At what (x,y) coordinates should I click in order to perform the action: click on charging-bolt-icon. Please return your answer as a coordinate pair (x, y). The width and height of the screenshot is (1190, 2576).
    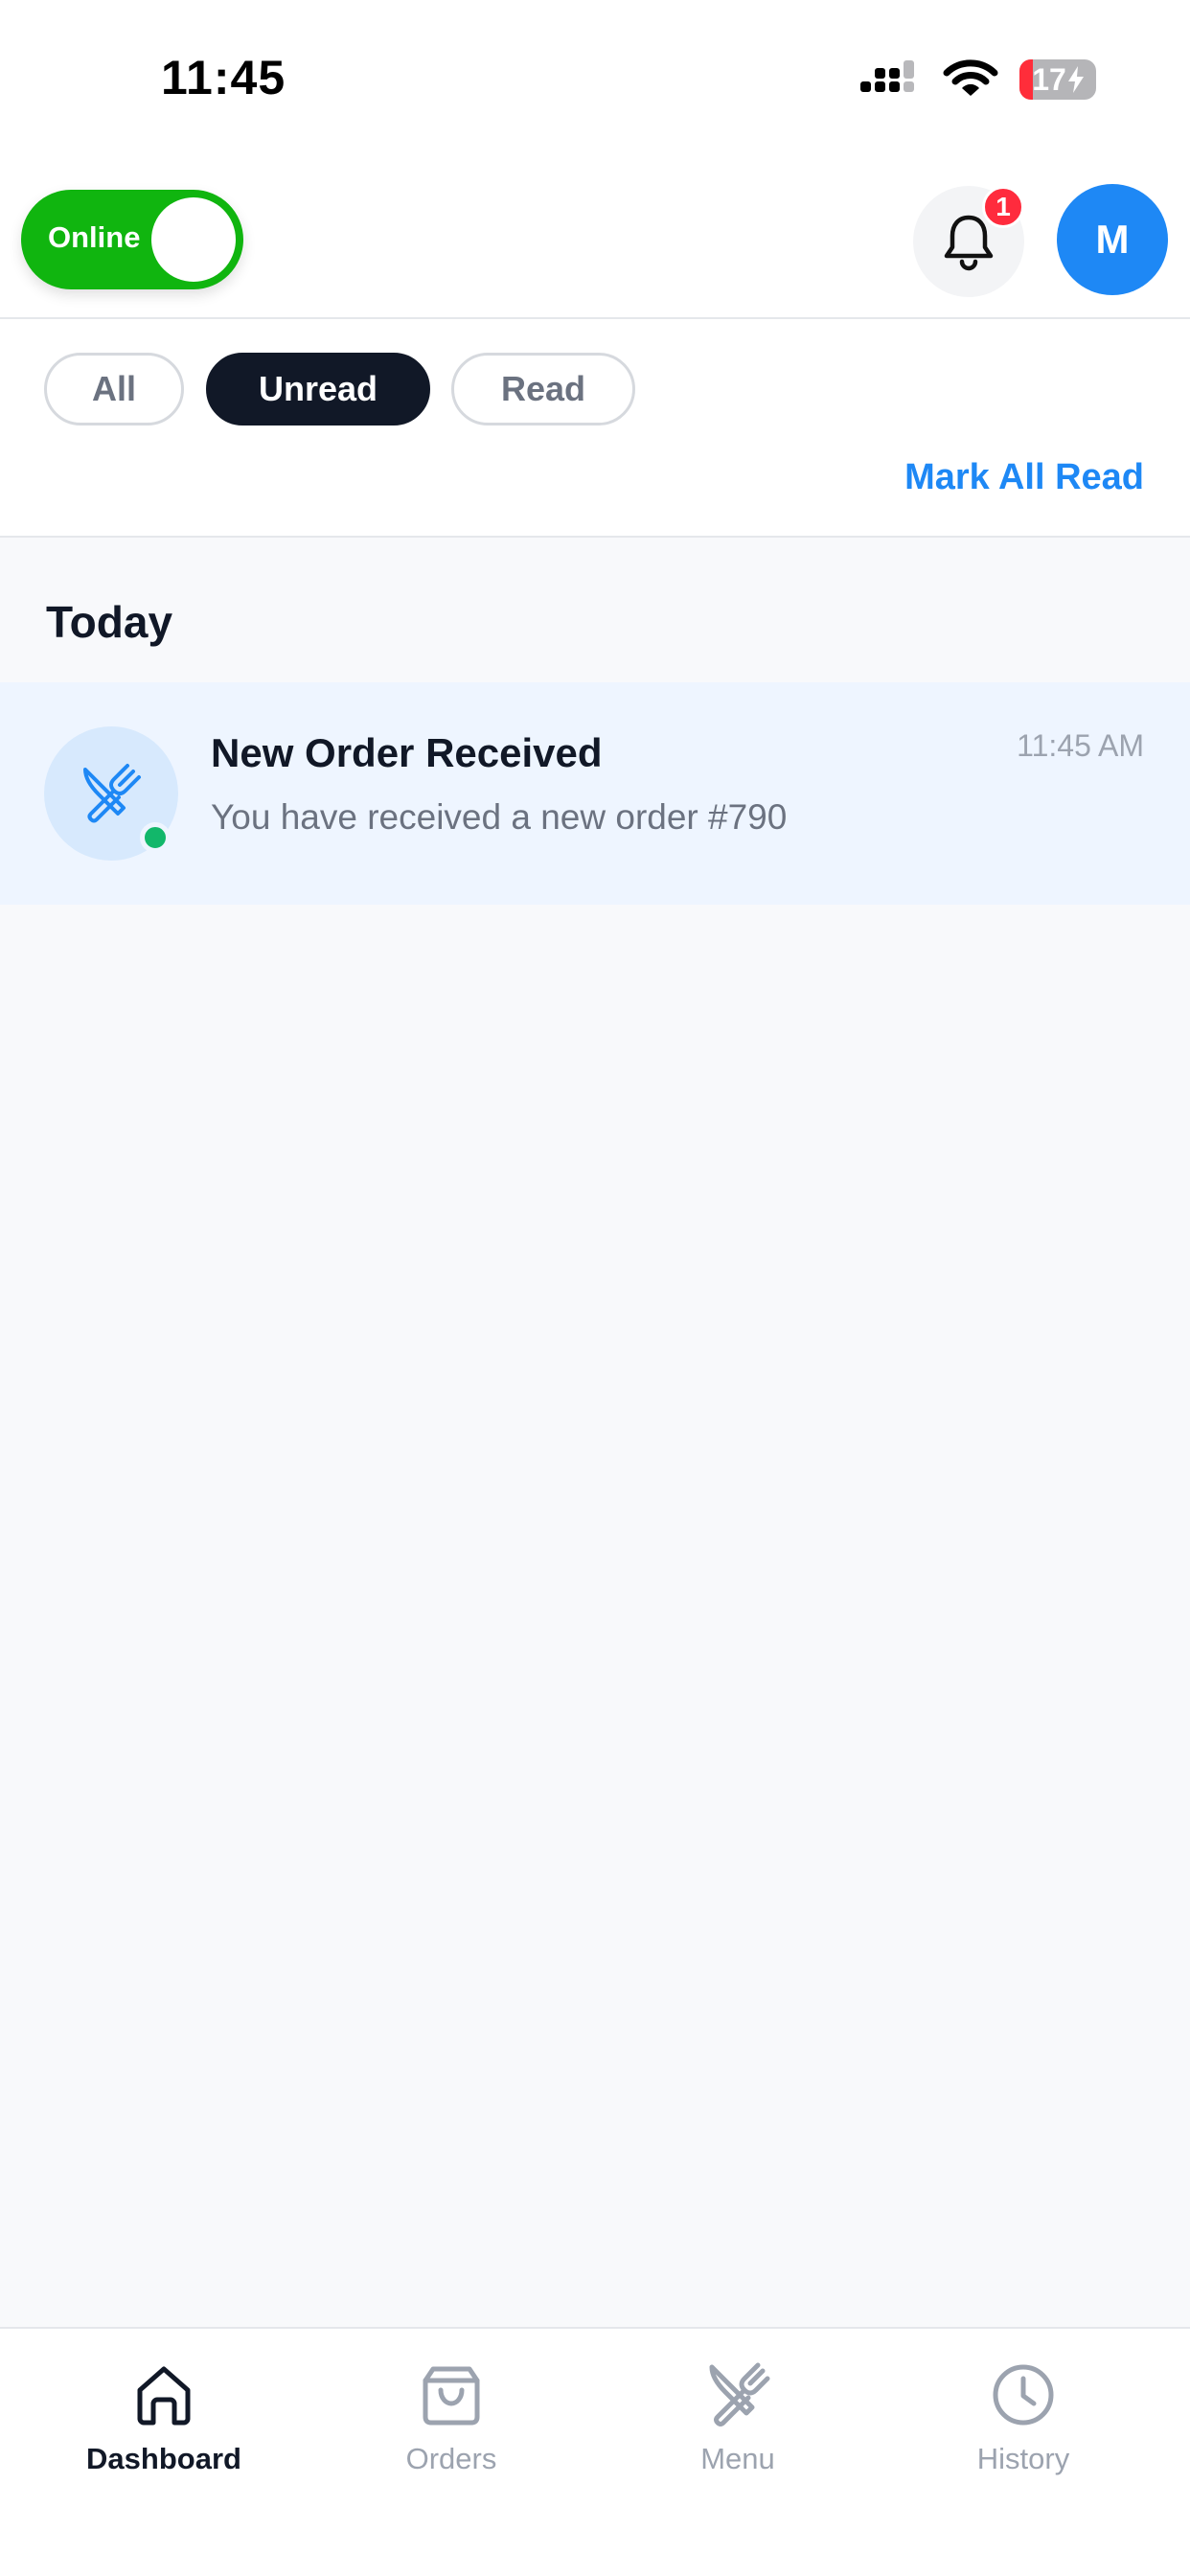
    Looking at the image, I should click on (1075, 79).